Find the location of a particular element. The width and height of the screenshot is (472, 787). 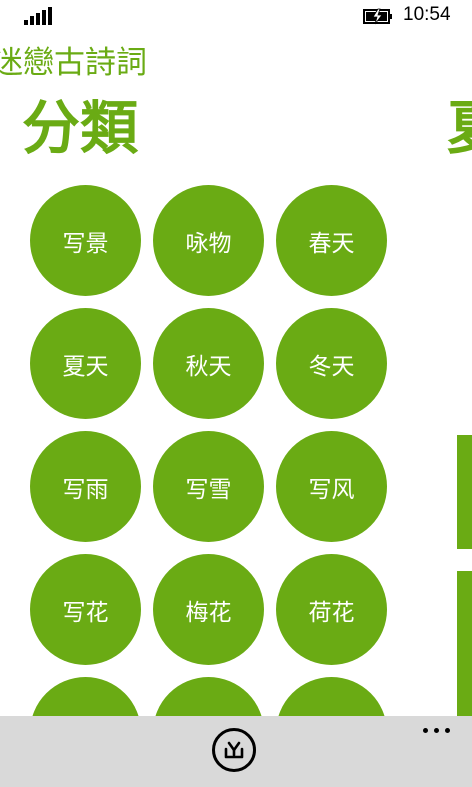

category-button: 写雪 is located at coordinates (208, 486).